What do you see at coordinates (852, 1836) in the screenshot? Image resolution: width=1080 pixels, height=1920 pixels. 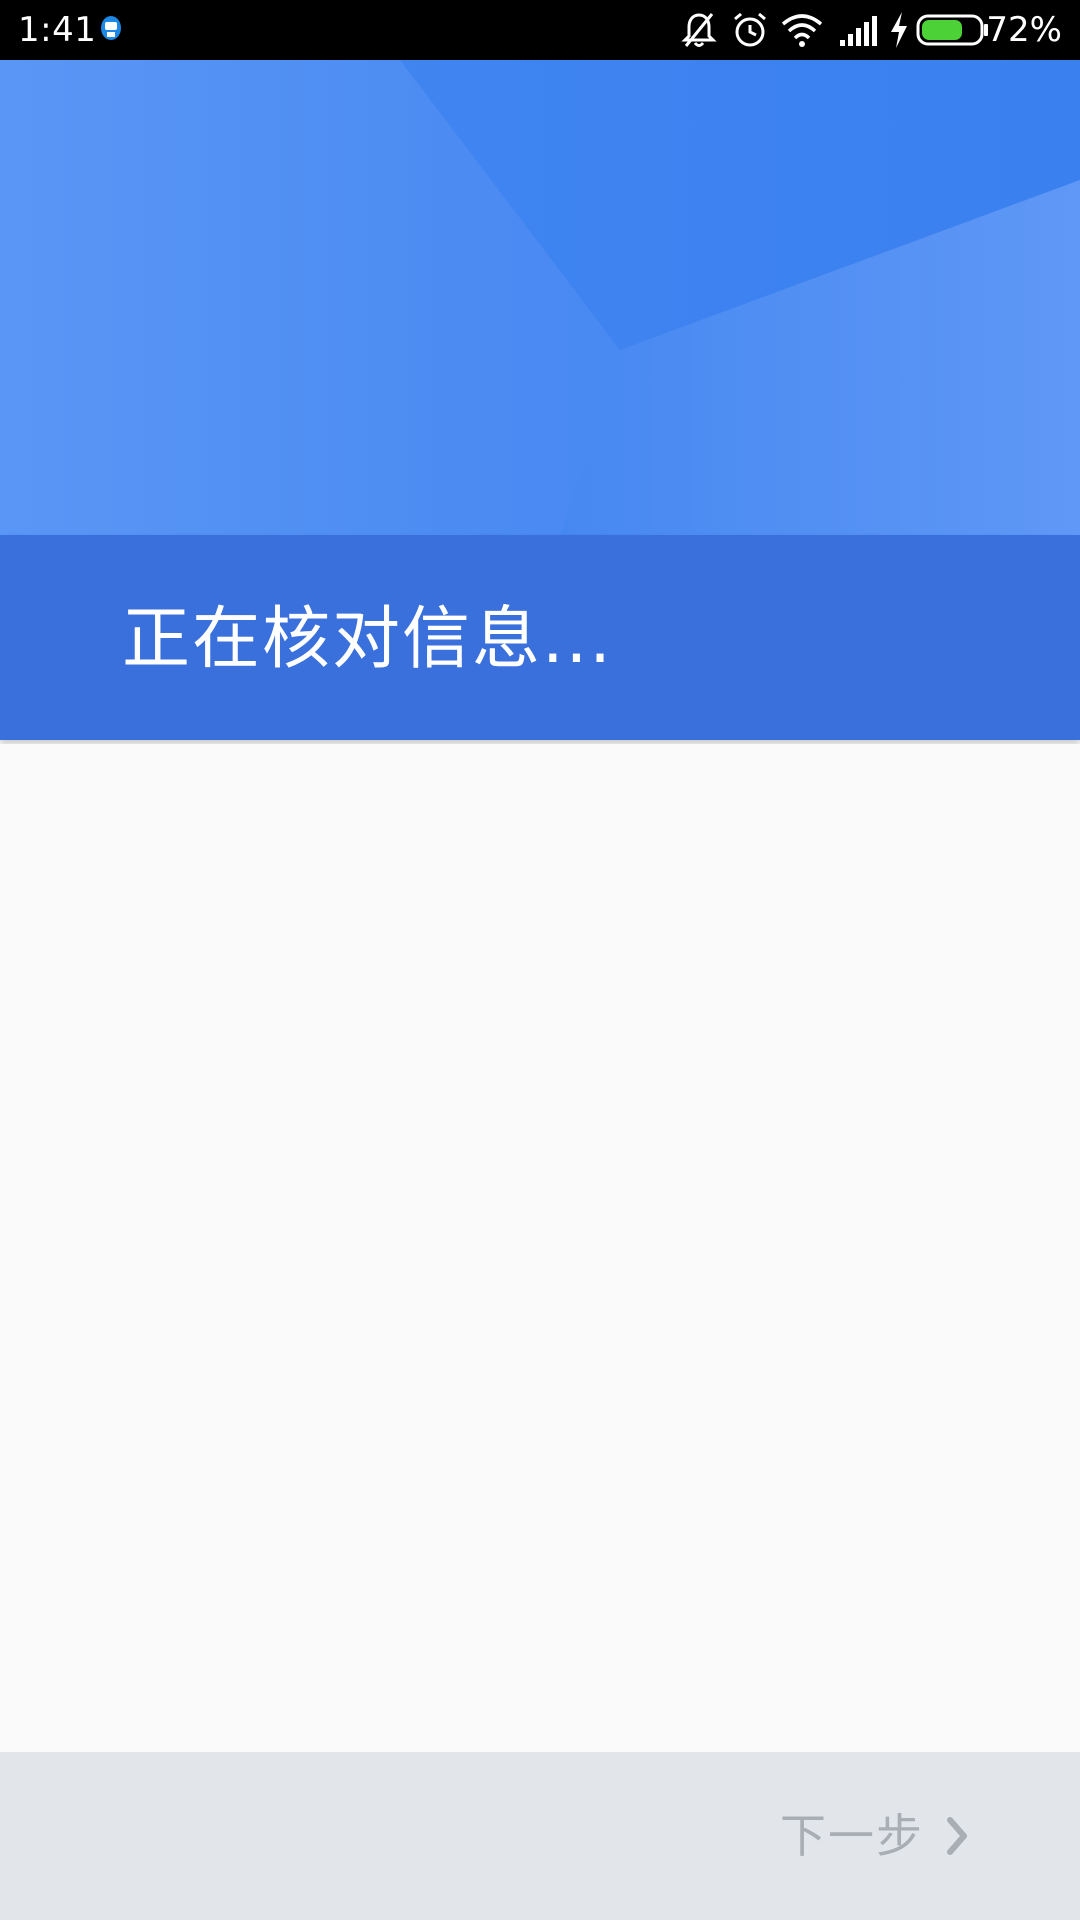 I see `next-button-label: 下一步` at bounding box center [852, 1836].